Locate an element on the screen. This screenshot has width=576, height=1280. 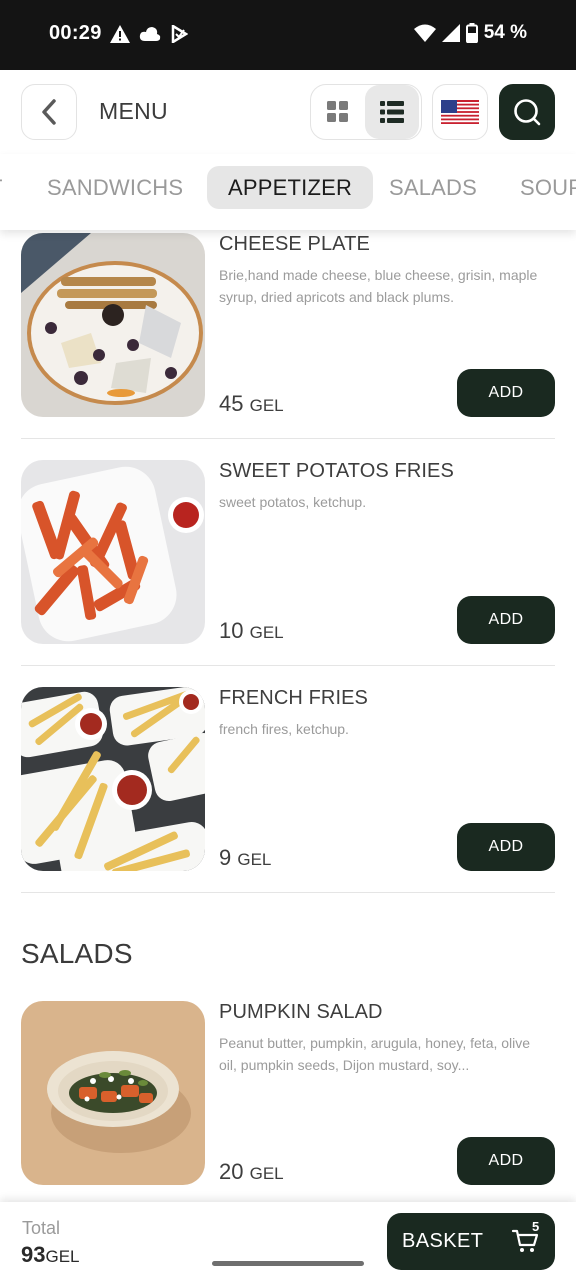
french-fries-image is located at coordinates (113, 779).